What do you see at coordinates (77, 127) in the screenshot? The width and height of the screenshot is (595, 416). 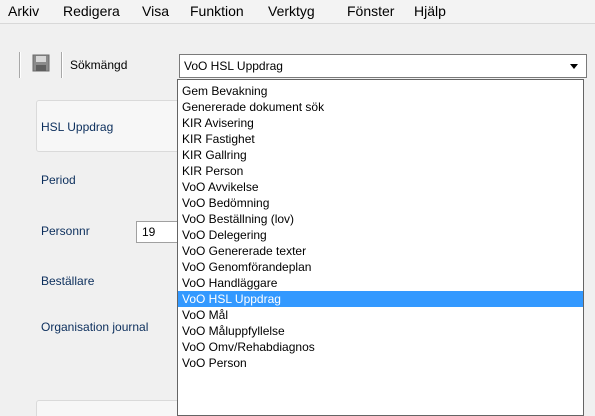 I see `panel-title: HSL Uppdrag` at bounding box center [77, 127].